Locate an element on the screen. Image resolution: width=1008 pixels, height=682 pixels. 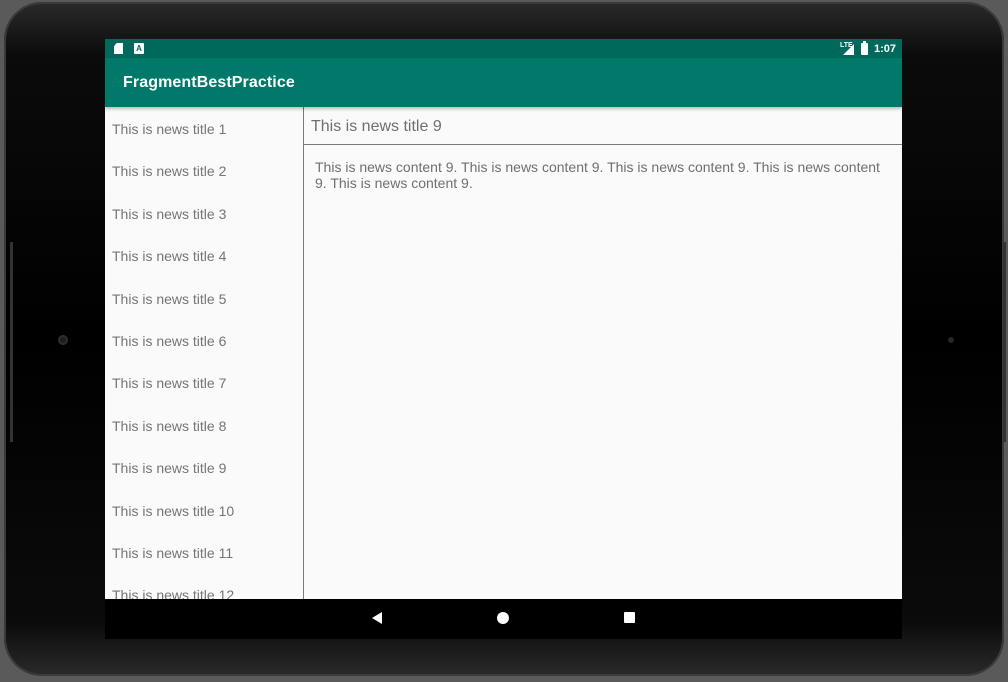
news-title-item-8: This is news title 8 is located at coordinates (204, 425).